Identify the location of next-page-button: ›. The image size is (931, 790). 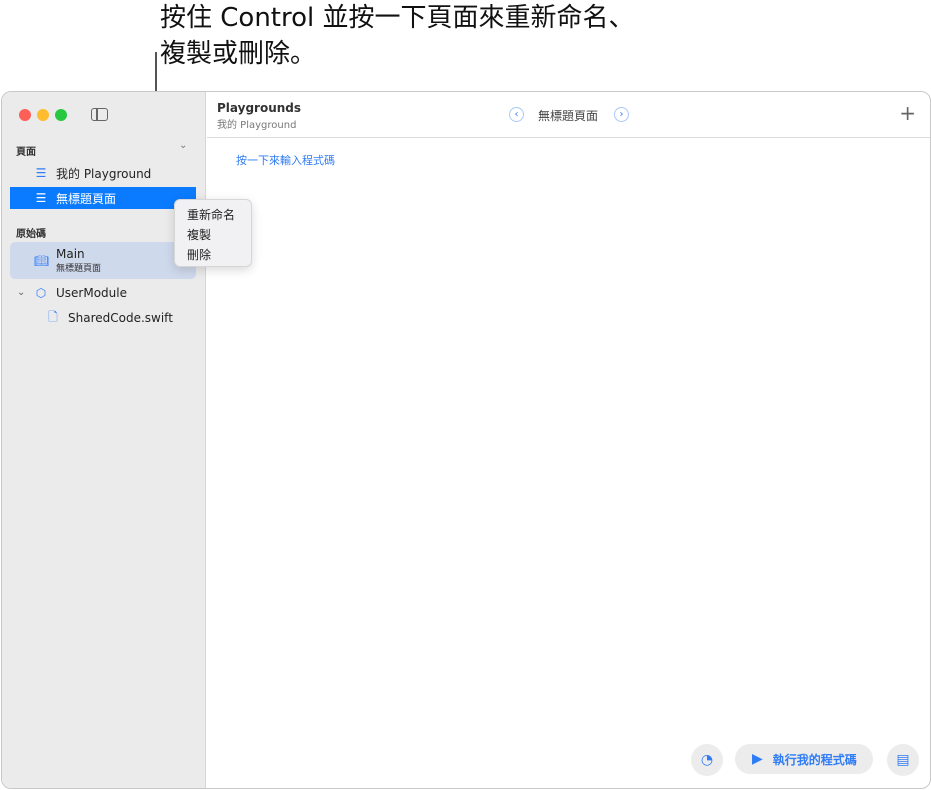
(621, 114).